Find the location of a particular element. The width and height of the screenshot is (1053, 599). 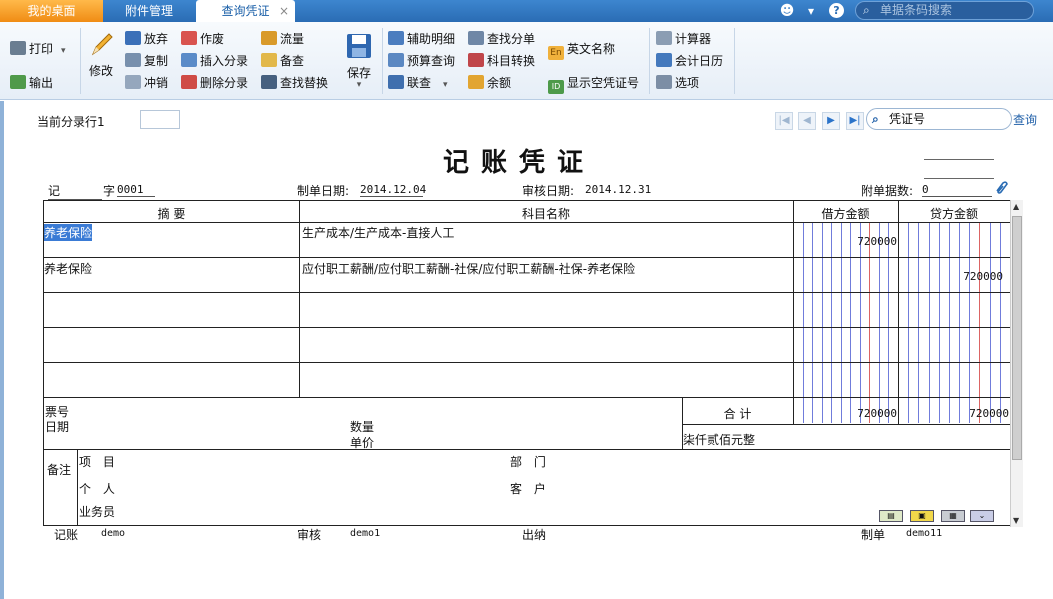

voucher-number-search-input: ⌕ 凭证号 is located at coordinates (939, 119).